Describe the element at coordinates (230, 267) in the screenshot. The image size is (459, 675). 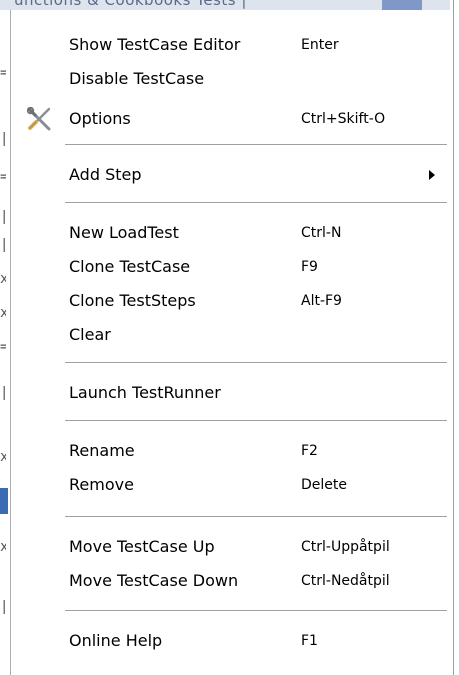
I see `menu-item-clone-testcase: Clone TestCase F9` at that location.